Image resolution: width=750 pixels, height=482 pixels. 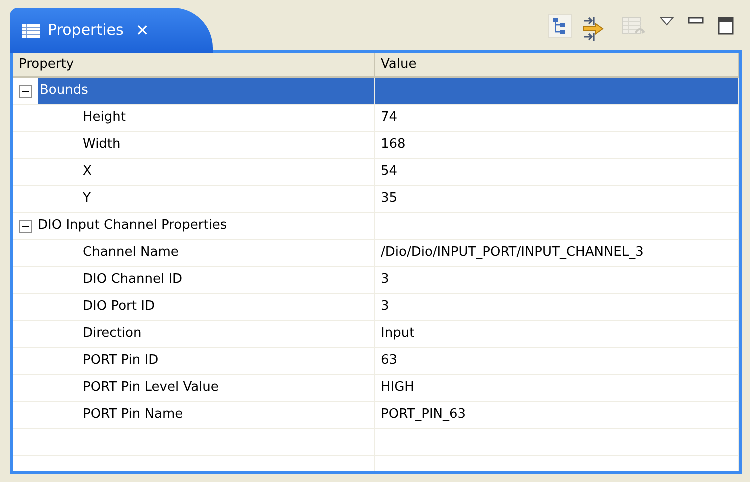 What do you see at coordinates (557, 65) in the screenshot?
I see `column-header: Value` at bounding box center [557, 65].